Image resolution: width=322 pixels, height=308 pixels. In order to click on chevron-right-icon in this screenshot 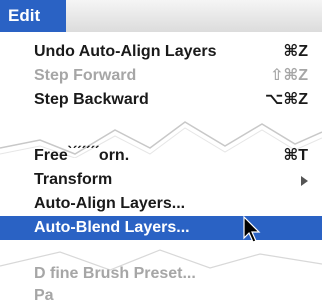, I will do `click(304, 181)`.